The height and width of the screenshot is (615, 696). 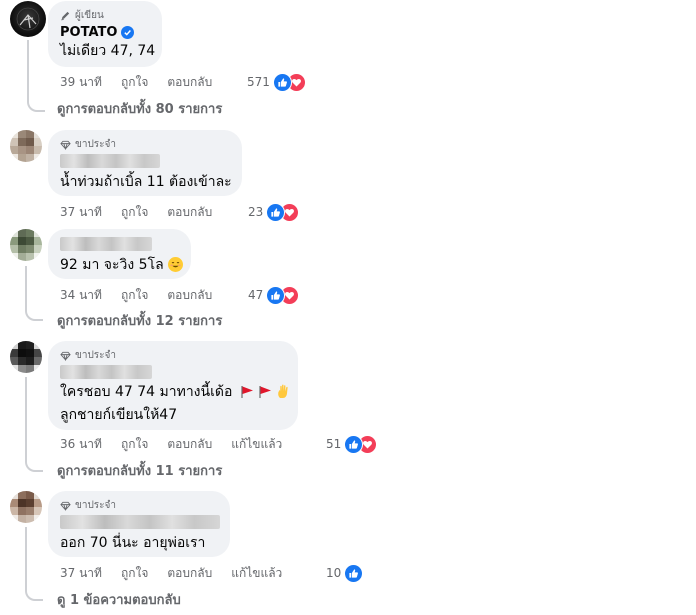 I want to click on pencil-icon, so click(x=65, y=15).